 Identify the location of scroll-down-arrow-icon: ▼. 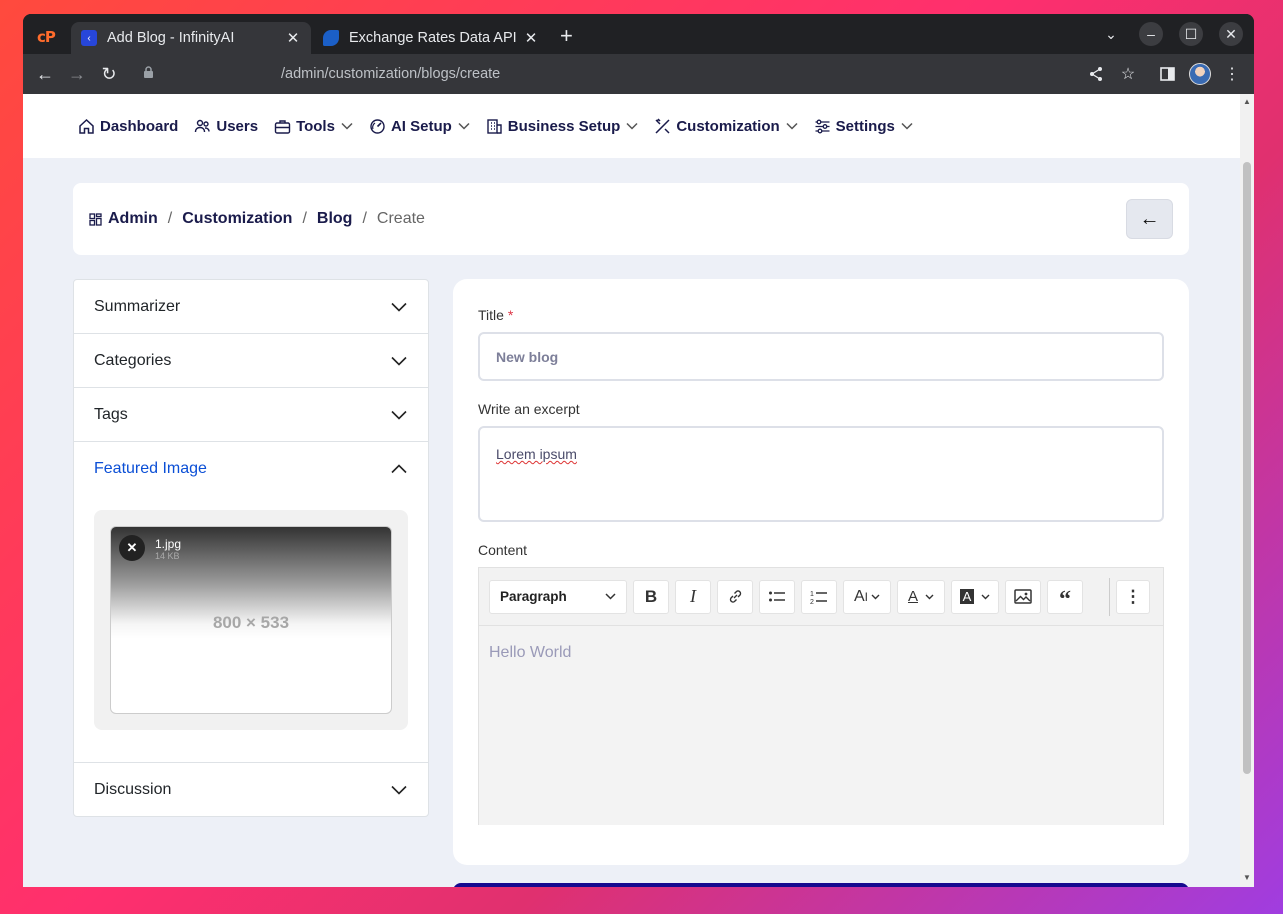
(1247, 877).